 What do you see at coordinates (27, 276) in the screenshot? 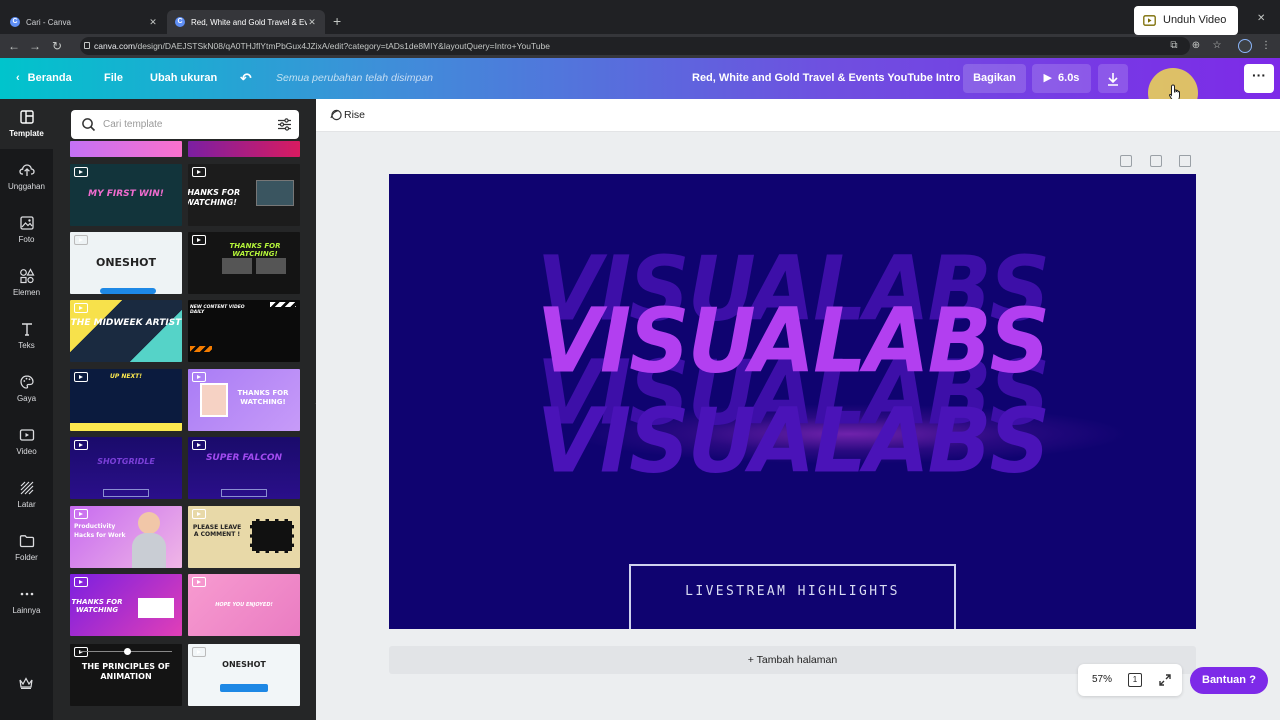
I see `elements-icon` at bounding box center [27, 276].